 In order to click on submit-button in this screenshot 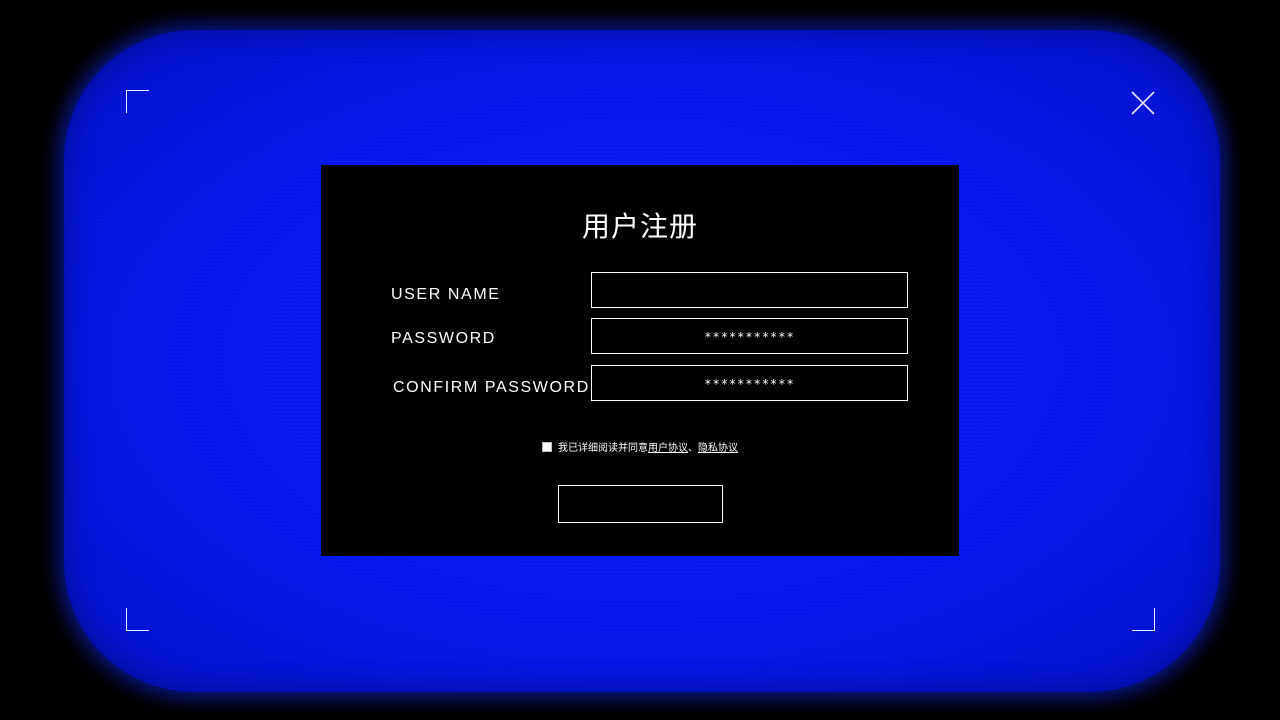, I will do `click(640, 504)`.